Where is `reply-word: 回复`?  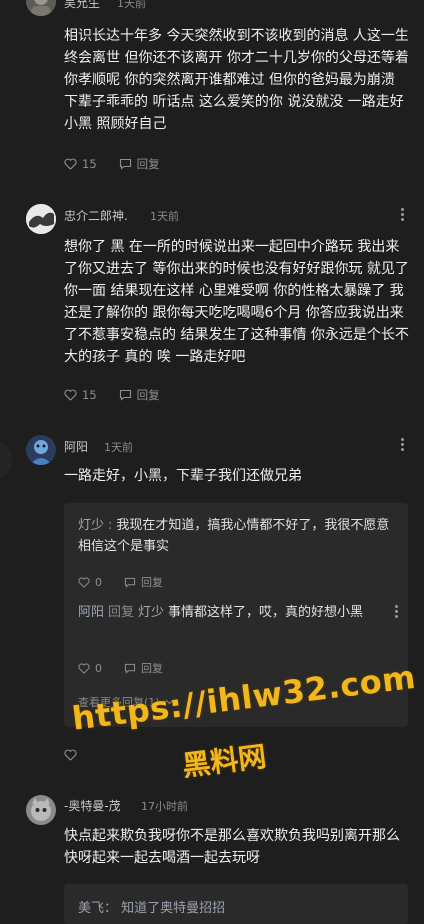 reply-word: 回复 is located at coordinates (121, 612).